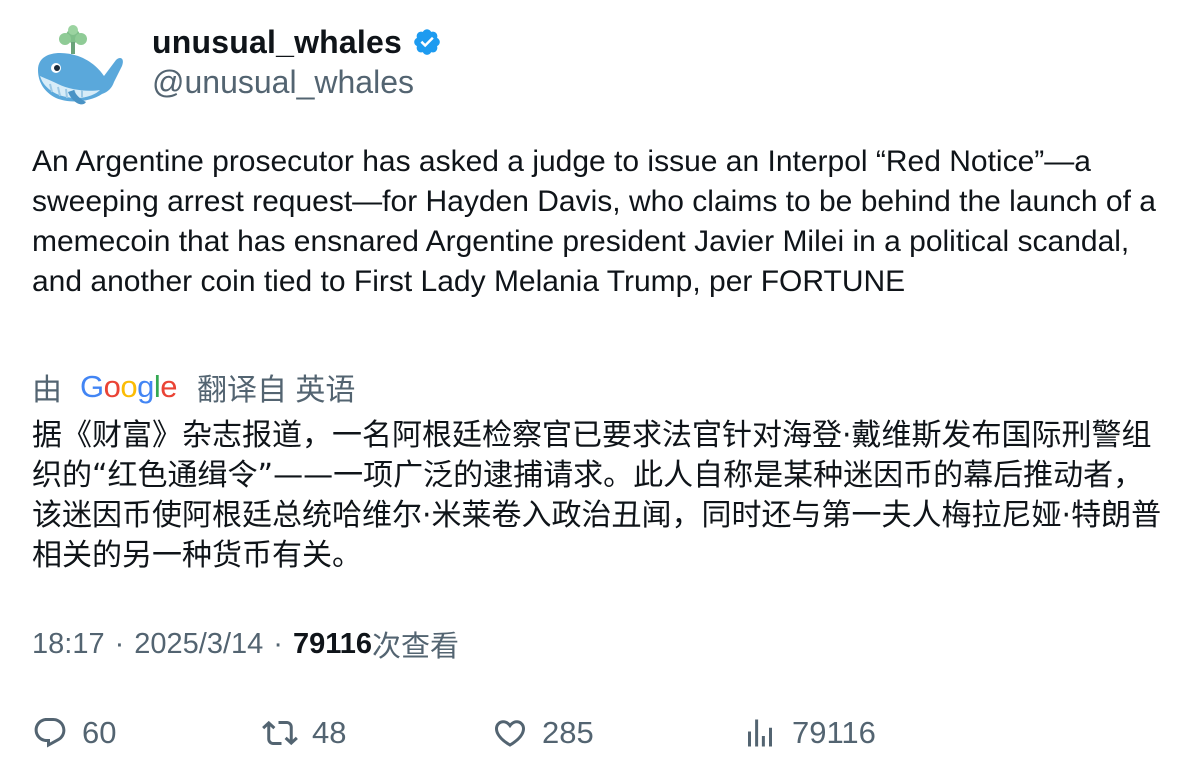 This screenshot has height=778, width=1196. Describe the element at coordinates (568, 732) in the screenshot. I see `like-count: 285` at that location.